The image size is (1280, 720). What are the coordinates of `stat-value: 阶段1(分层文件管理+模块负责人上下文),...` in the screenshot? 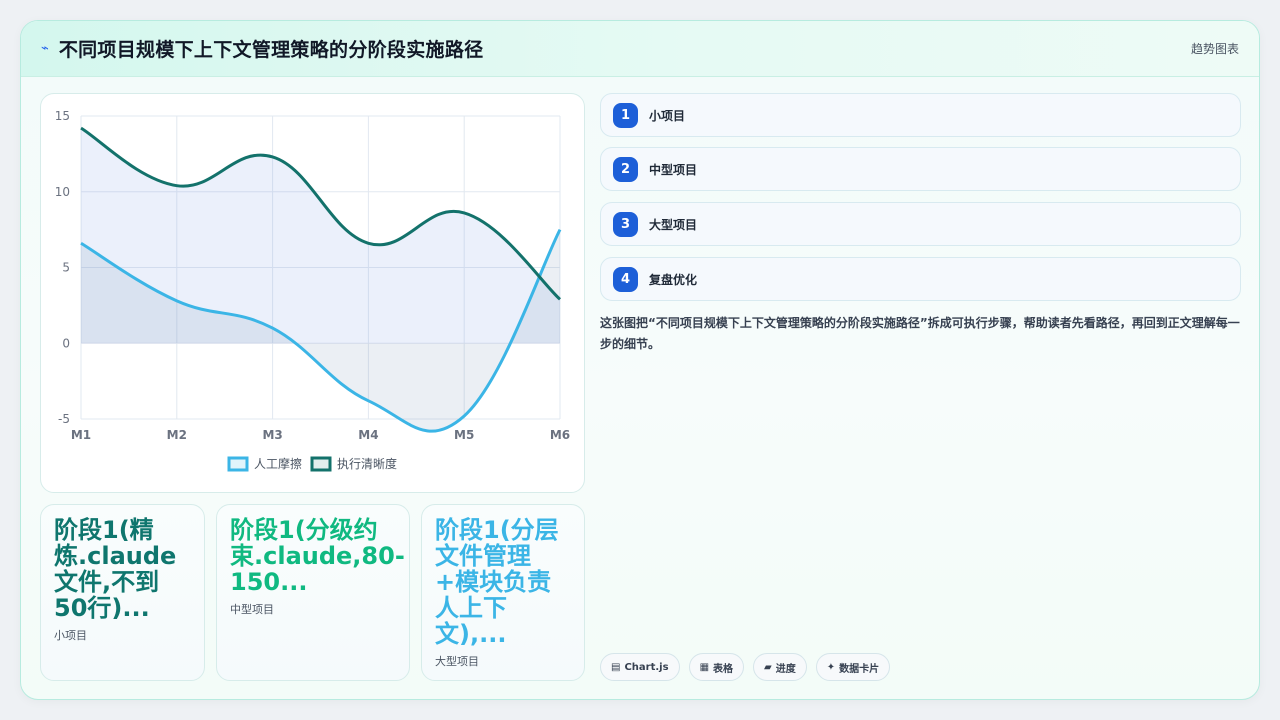 It's located at (497, 582).